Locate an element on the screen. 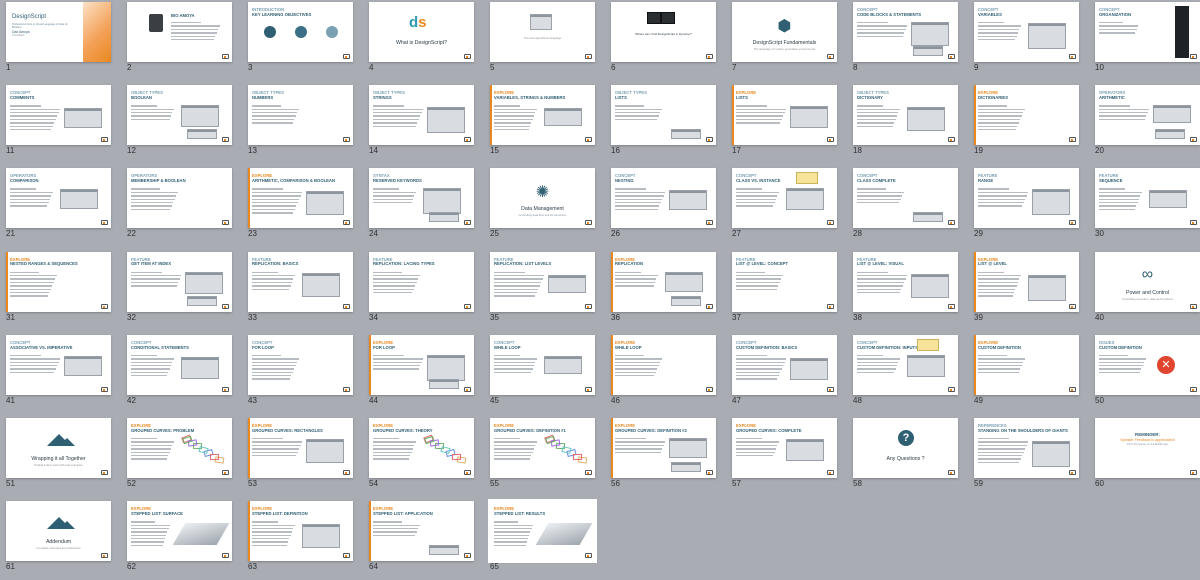  slide-canvas: Explore Grouped Curves: Definition #1 is located at coordinates (542, 447).